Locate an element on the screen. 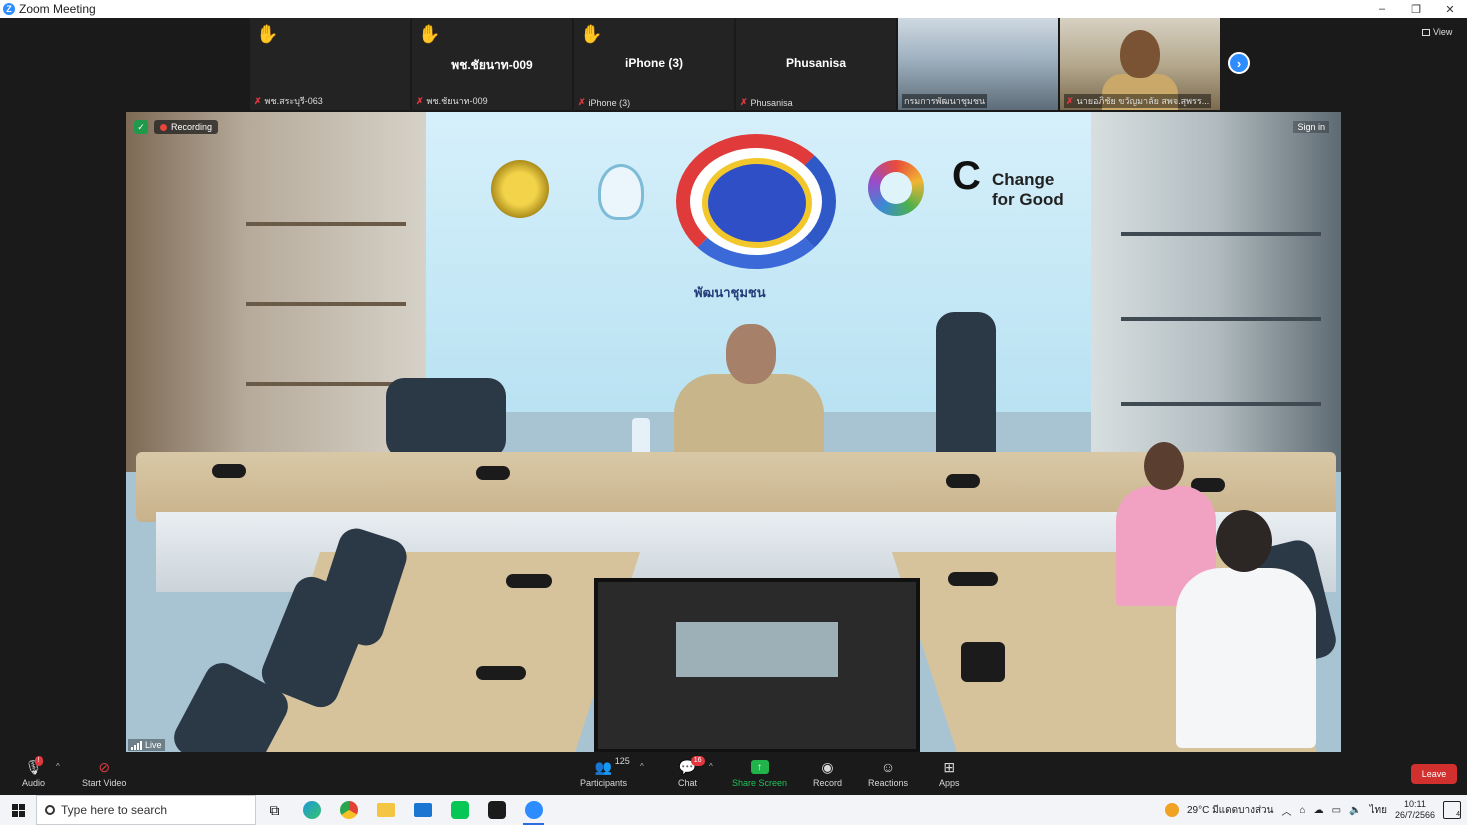 The width and height of the screenshot is (1467, 825). close-button: ✕ is located at coordinates (1450, 9).